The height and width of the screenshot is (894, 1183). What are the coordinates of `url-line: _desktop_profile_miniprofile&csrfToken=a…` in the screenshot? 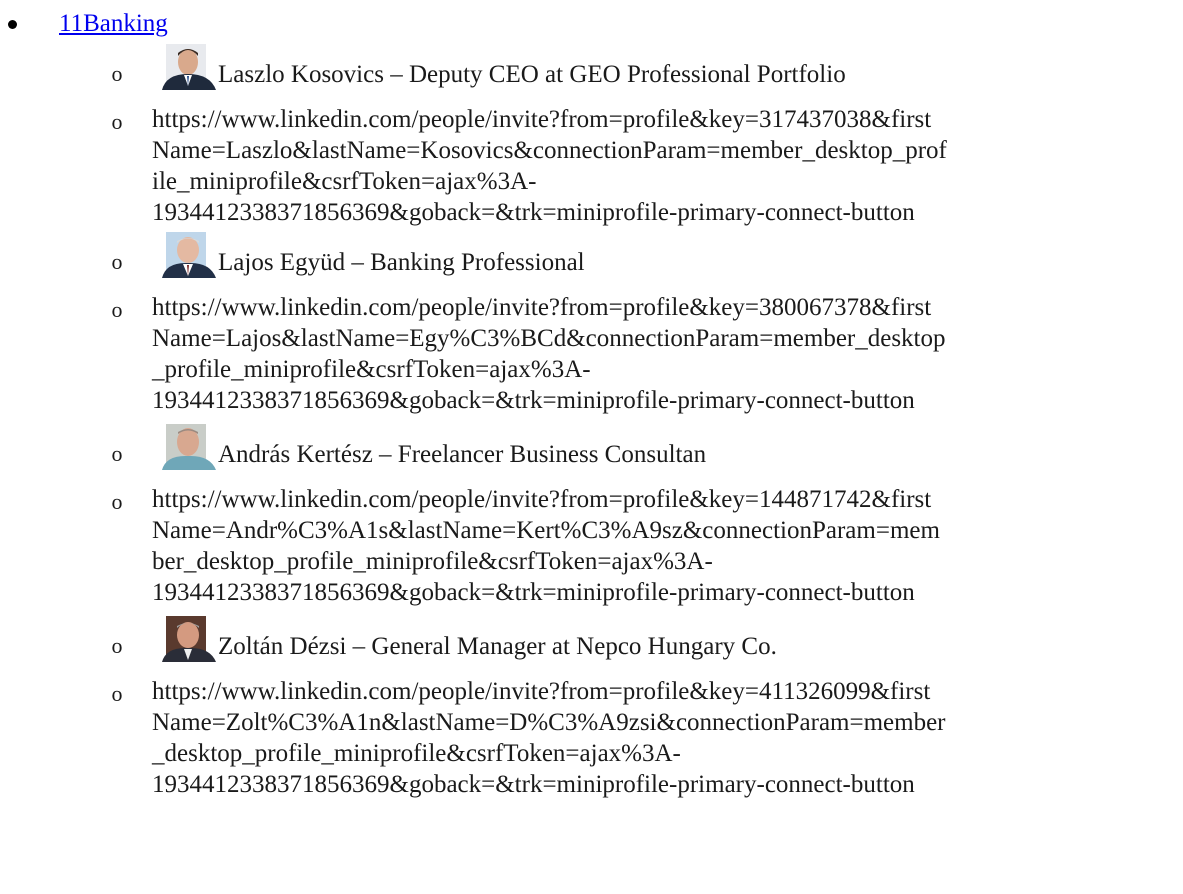 It's located at (416, 753).